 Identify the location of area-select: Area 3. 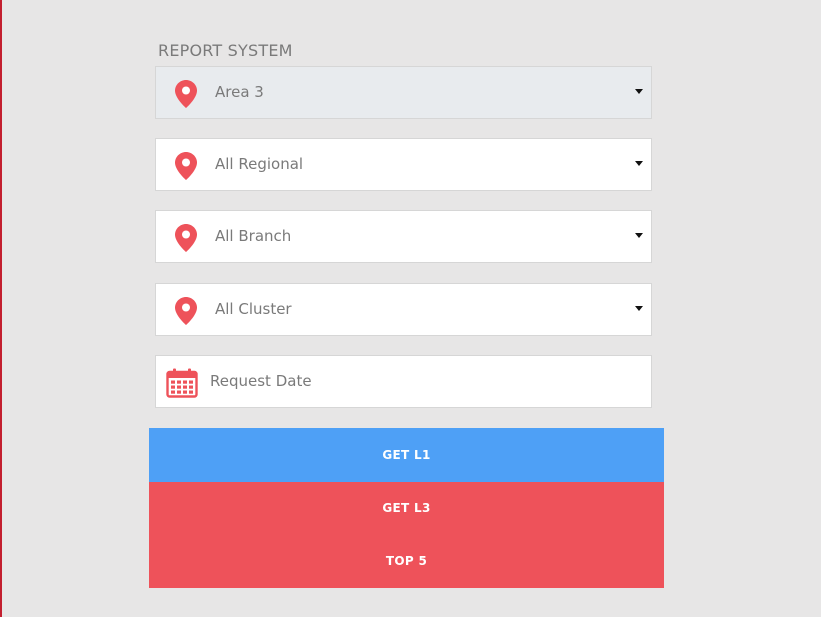
(403, 92).